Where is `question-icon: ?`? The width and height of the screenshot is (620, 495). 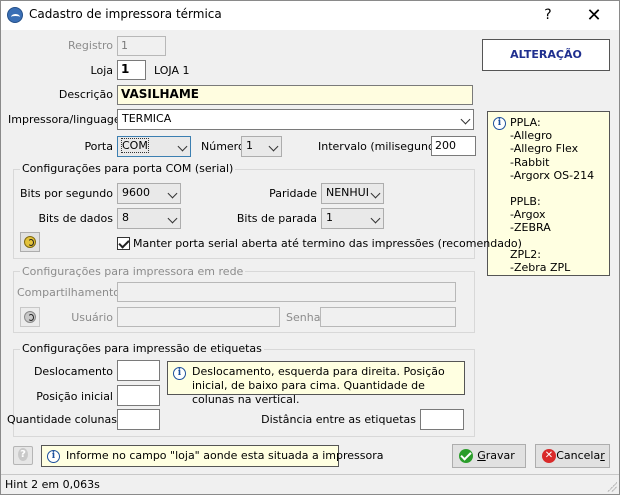 question-icon: ? is located at coordinates (23, 454).